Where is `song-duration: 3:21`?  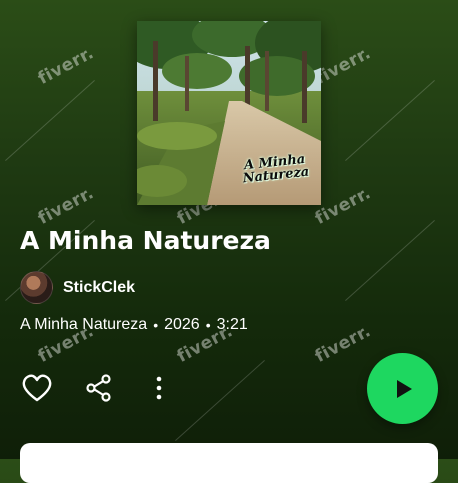 song-duration: 3:21 is located at coordinates (232, 324).